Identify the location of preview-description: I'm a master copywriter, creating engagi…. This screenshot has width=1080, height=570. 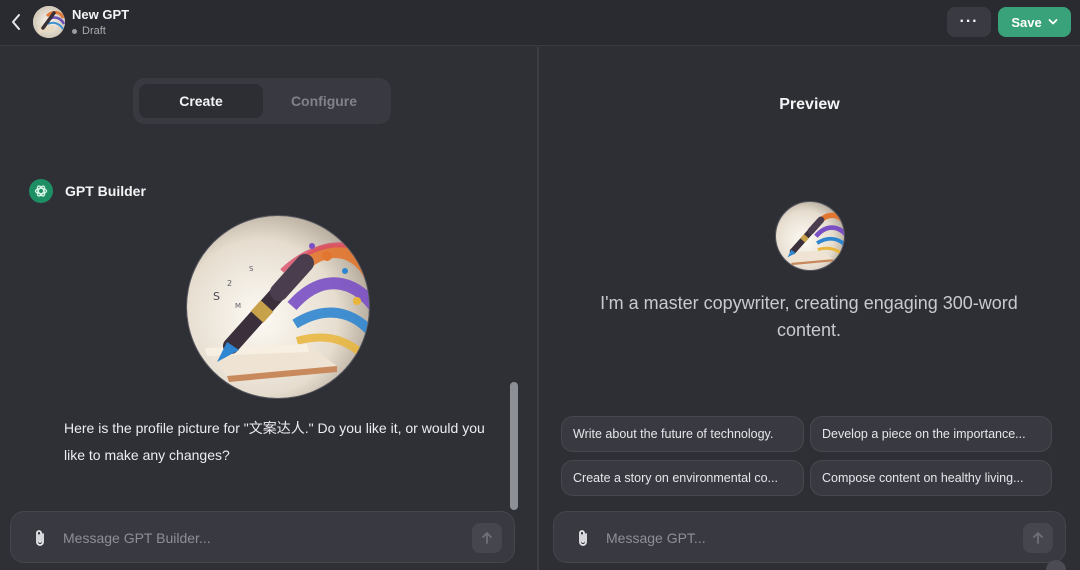
(809, 316).